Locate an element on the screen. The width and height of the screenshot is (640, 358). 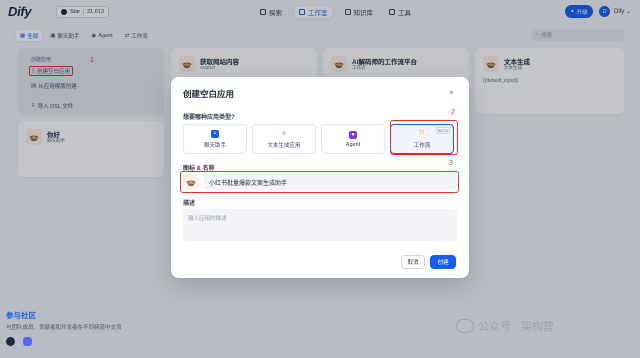
agent-icon: ● is located at coordinates (353, 134).